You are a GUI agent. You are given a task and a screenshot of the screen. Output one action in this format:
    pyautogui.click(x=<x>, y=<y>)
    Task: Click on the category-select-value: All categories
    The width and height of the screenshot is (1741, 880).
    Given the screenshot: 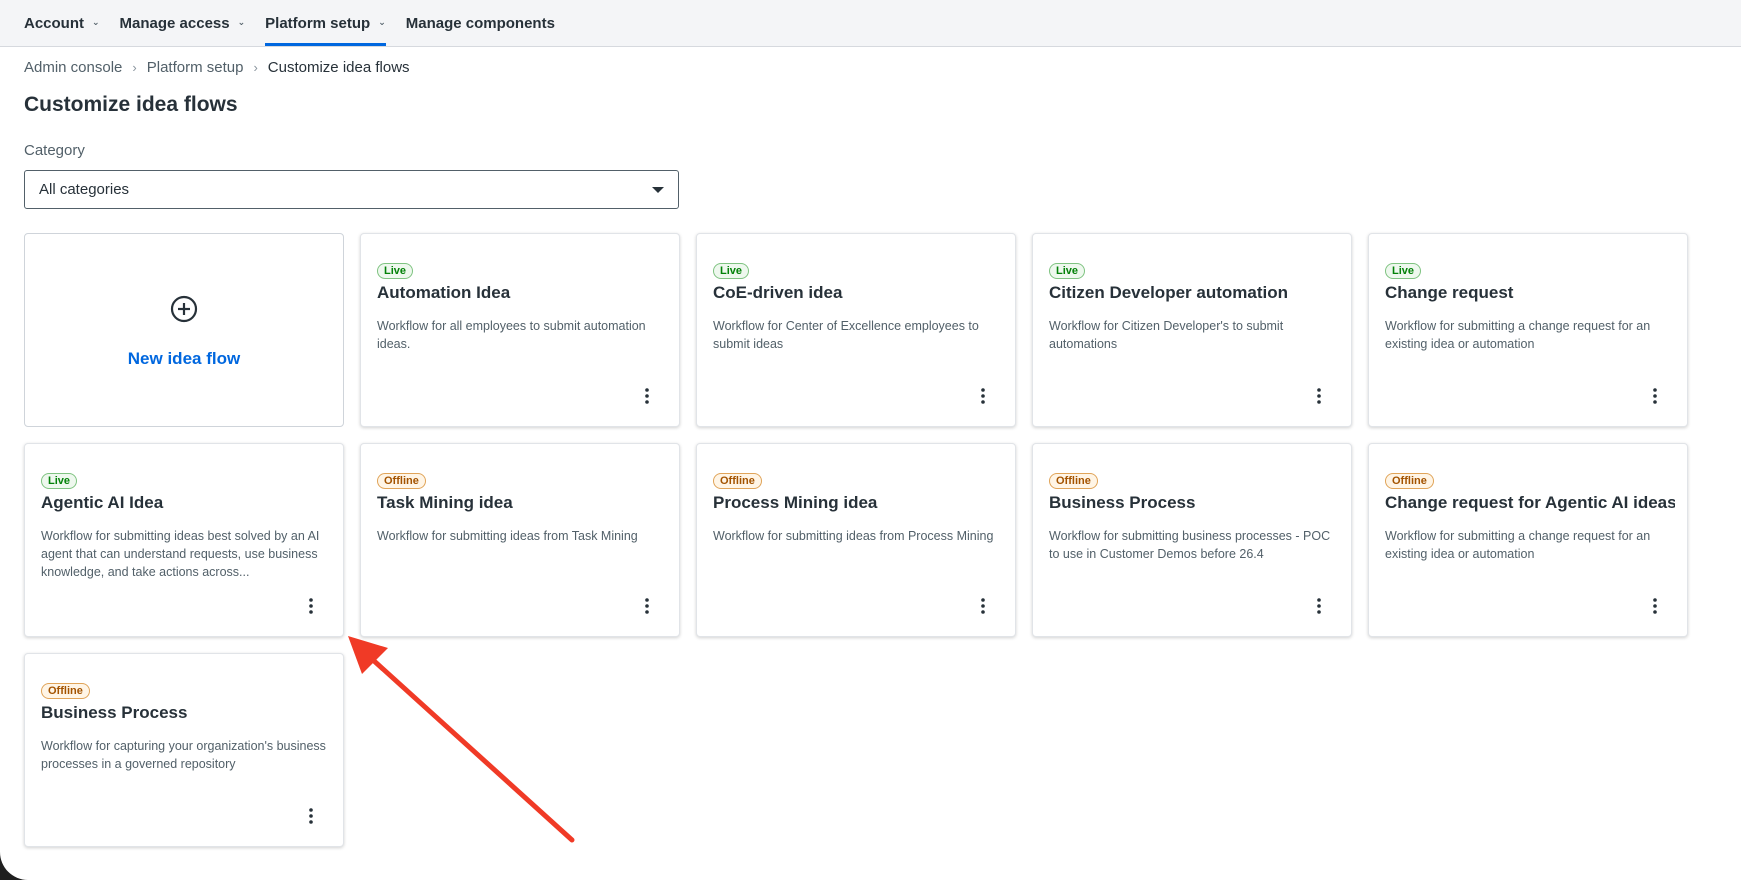 What is the action you would take?
    pyautogui.click(x=84, y=189)
    